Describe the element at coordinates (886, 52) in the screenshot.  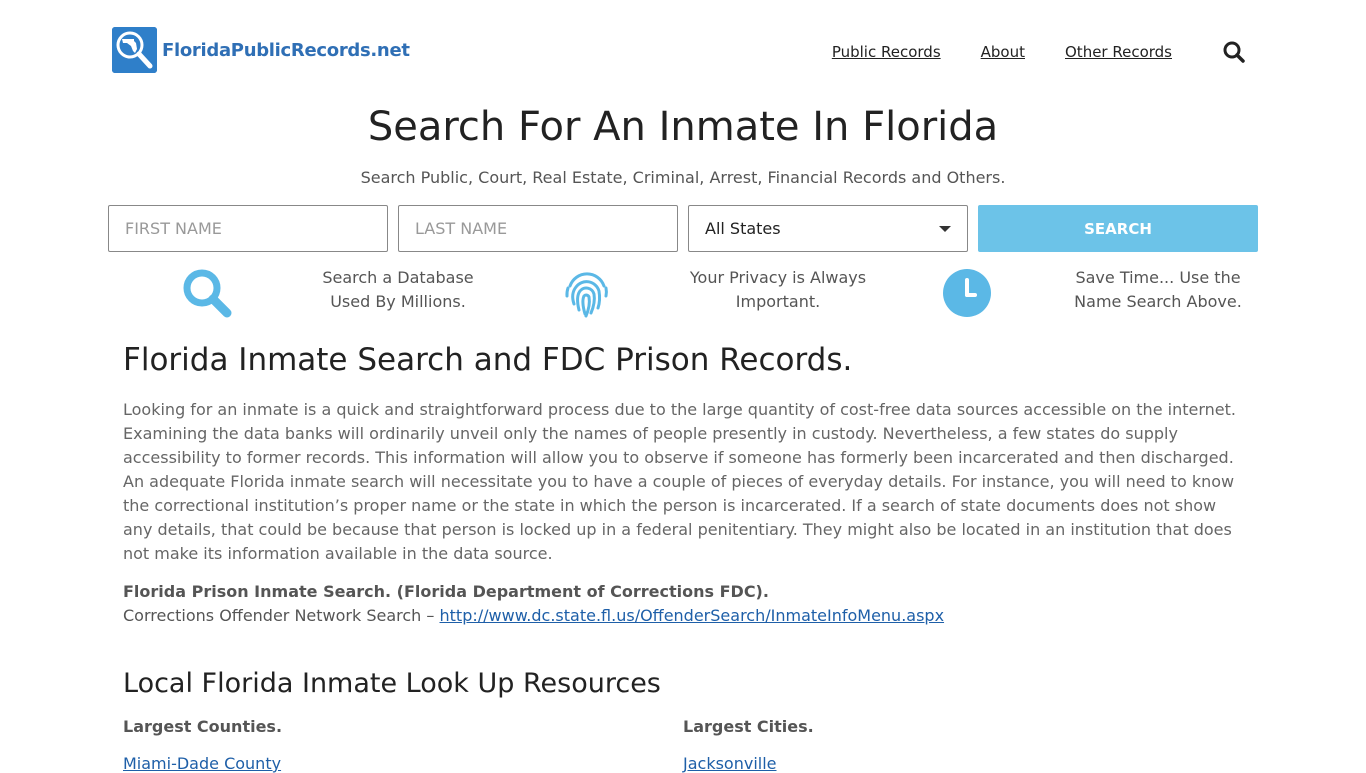
I see `nav-public-records: Public Records` at that location.